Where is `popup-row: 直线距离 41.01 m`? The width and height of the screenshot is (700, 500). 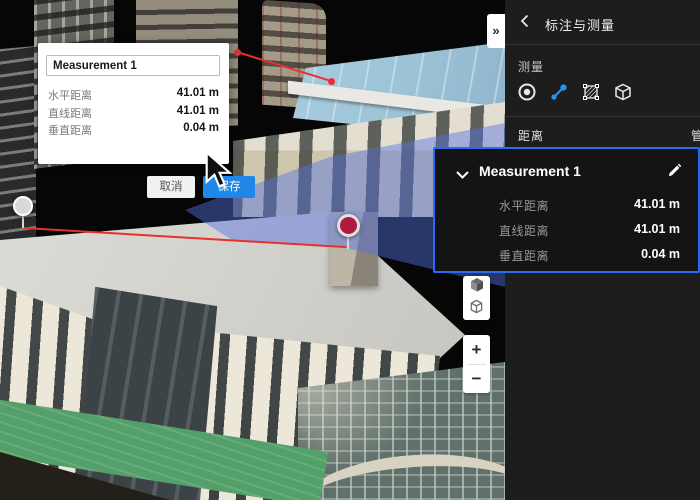 popup-row: 直线距离 41.01 m is located at coordinates (133, 112).